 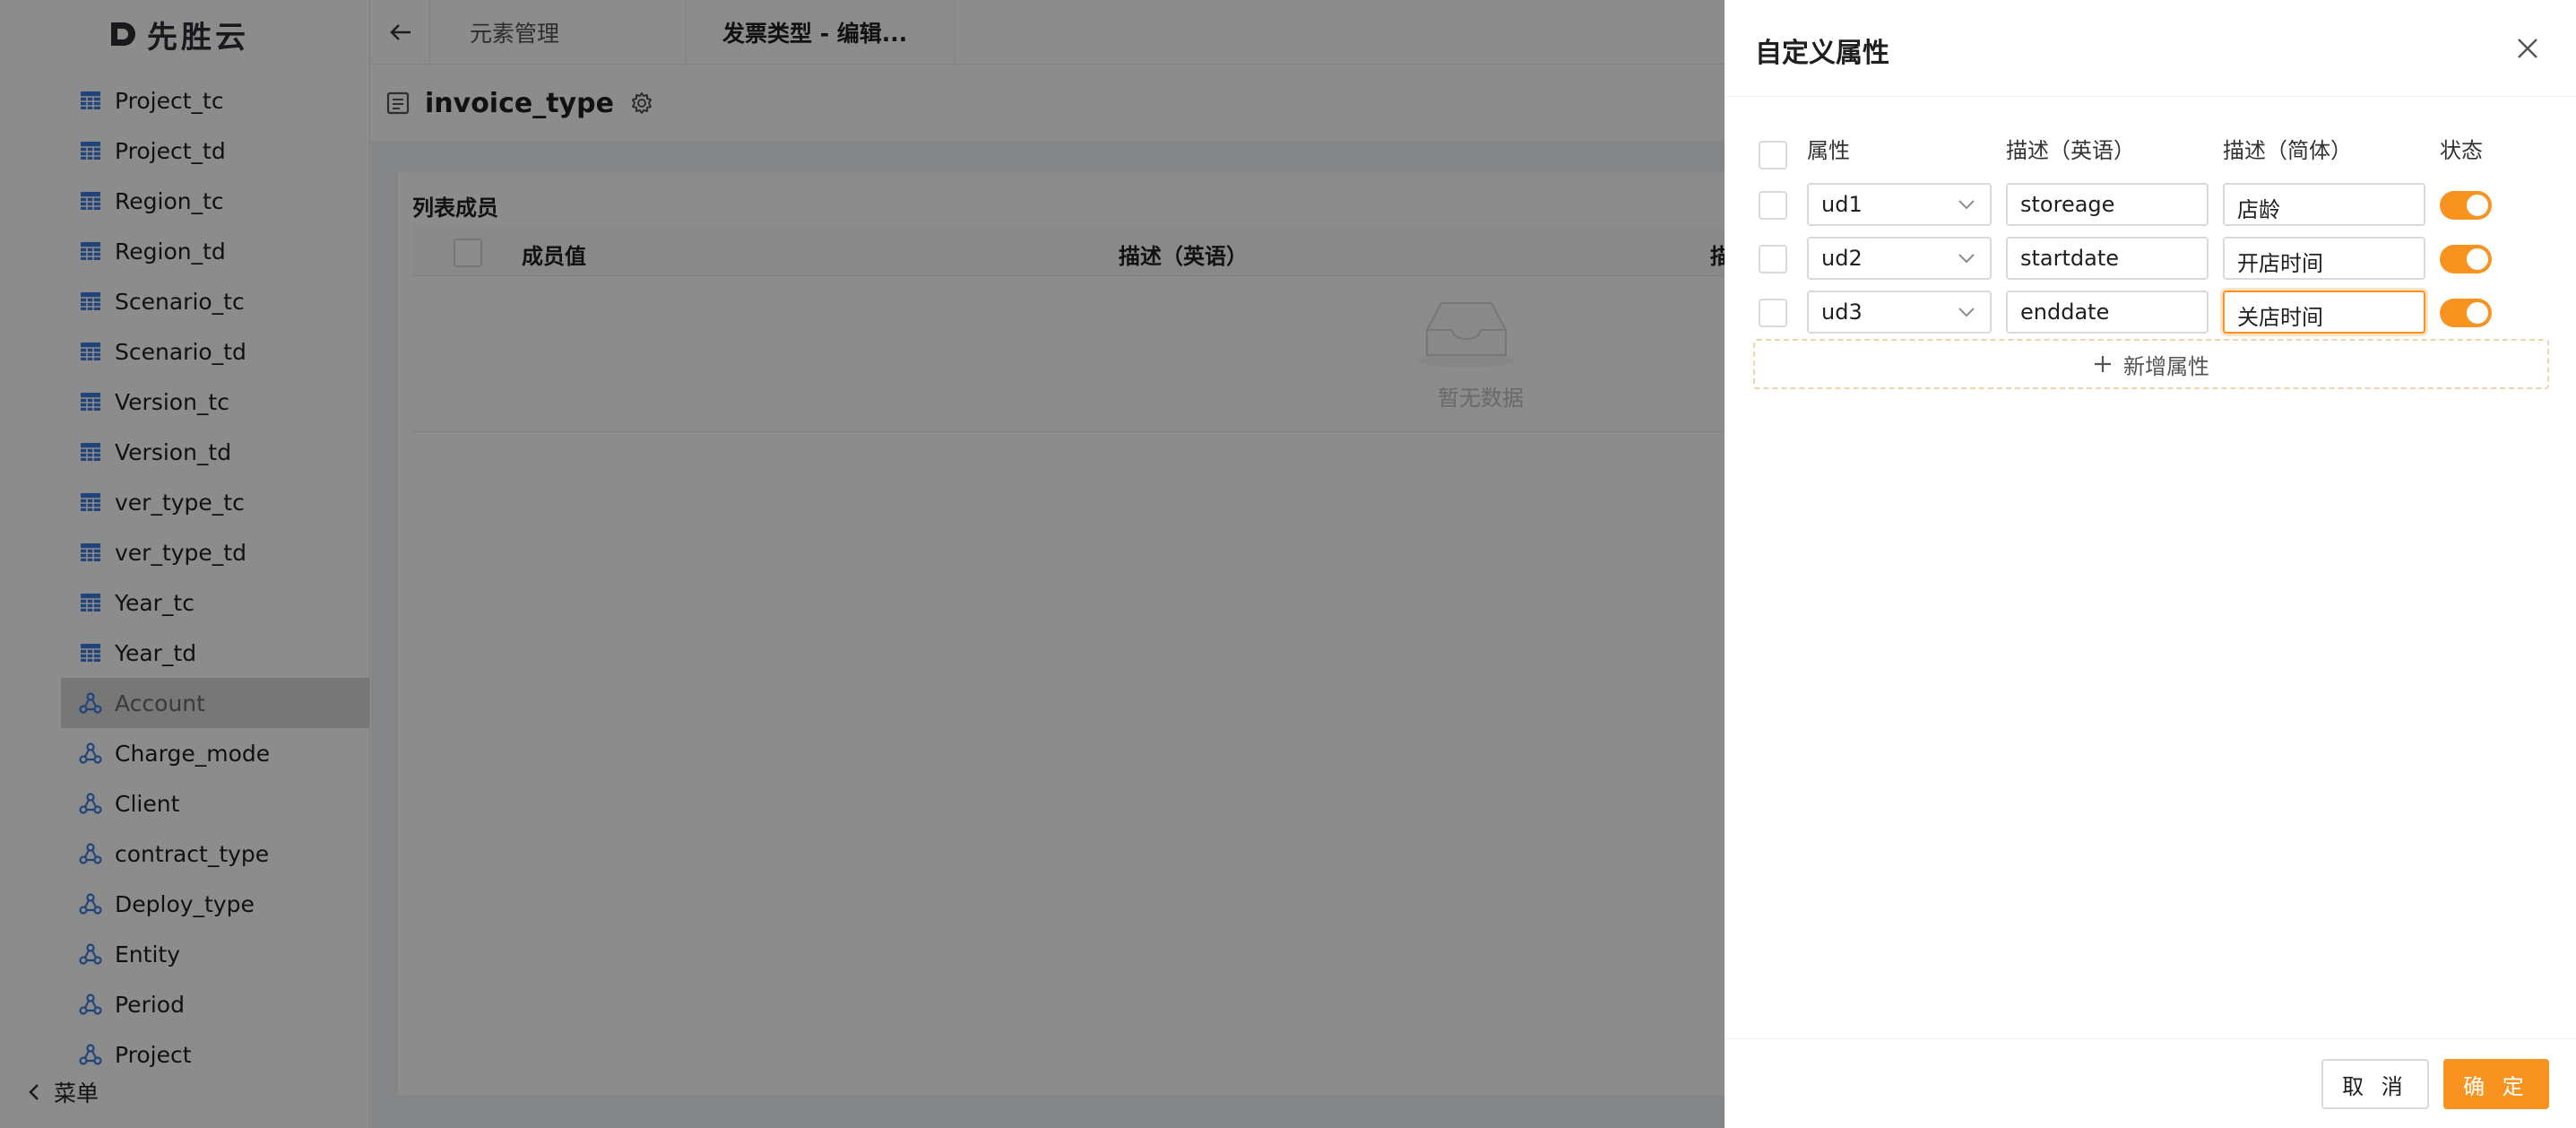 I want to click on add-attribute-label: 新增属性, so click(x=2166, y=366).